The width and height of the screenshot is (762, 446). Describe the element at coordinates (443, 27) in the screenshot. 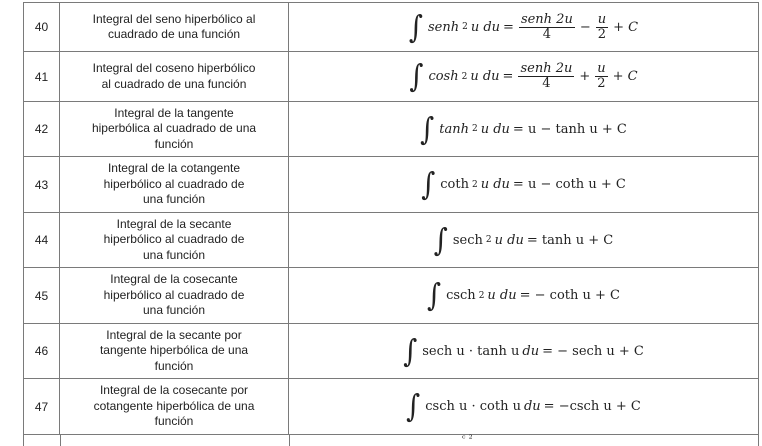

I see `integrand: senh` at that location.